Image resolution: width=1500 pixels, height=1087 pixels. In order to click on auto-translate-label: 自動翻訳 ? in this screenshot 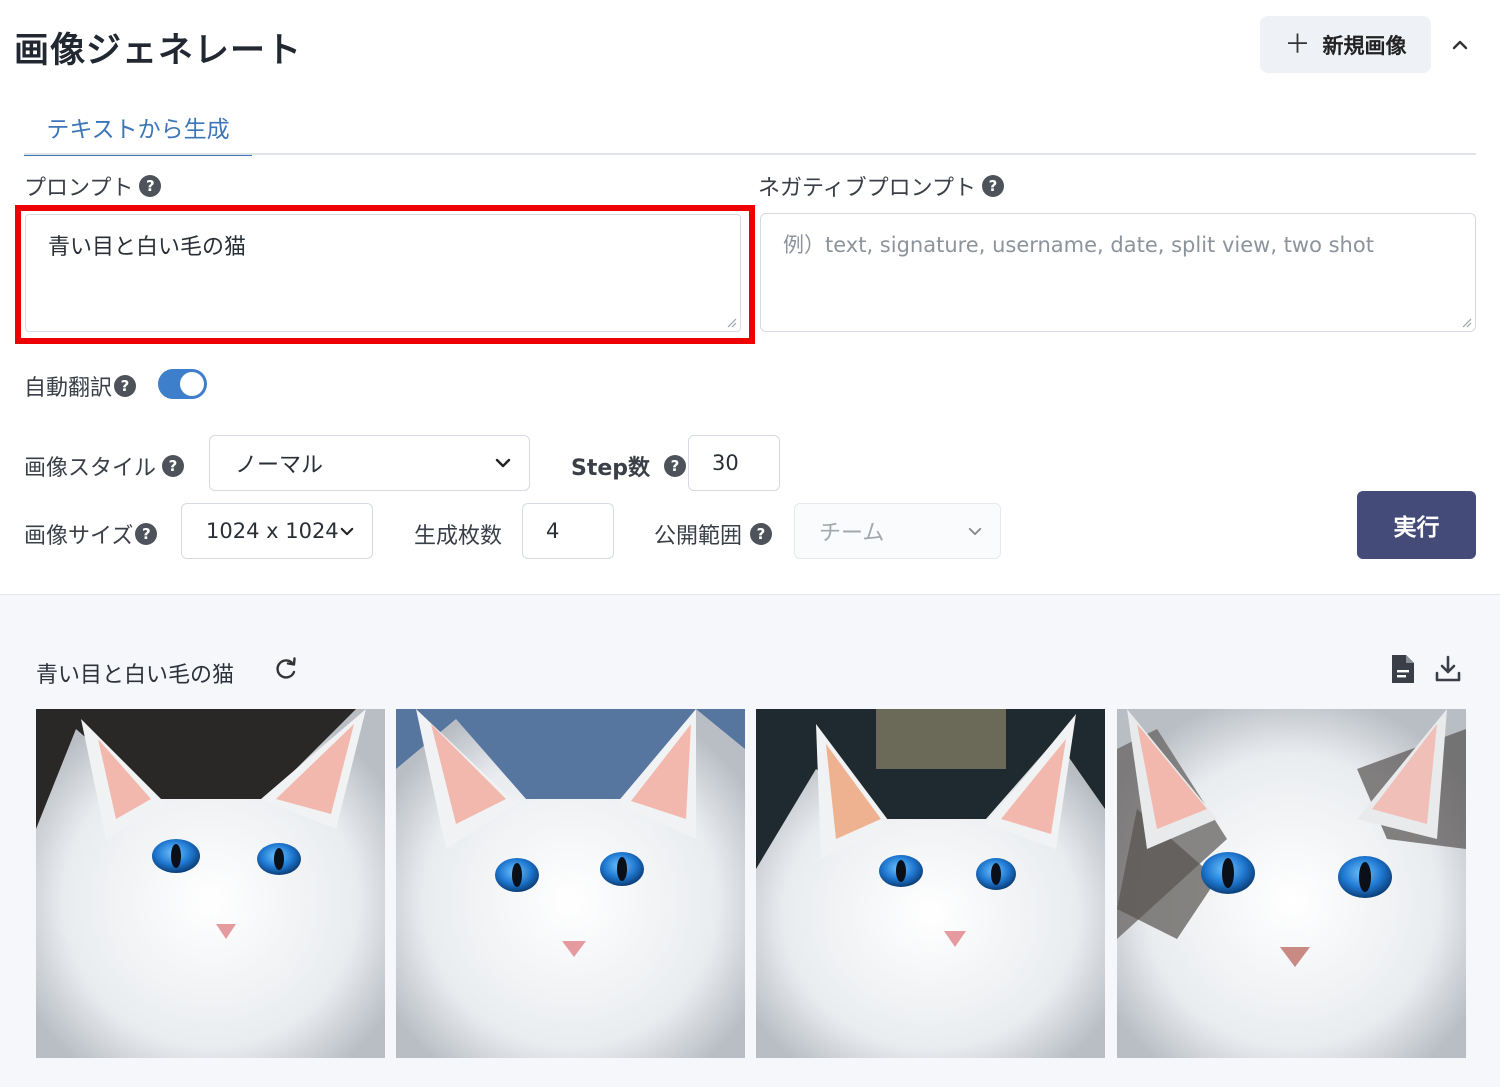, I will do `click(80, 386)`.